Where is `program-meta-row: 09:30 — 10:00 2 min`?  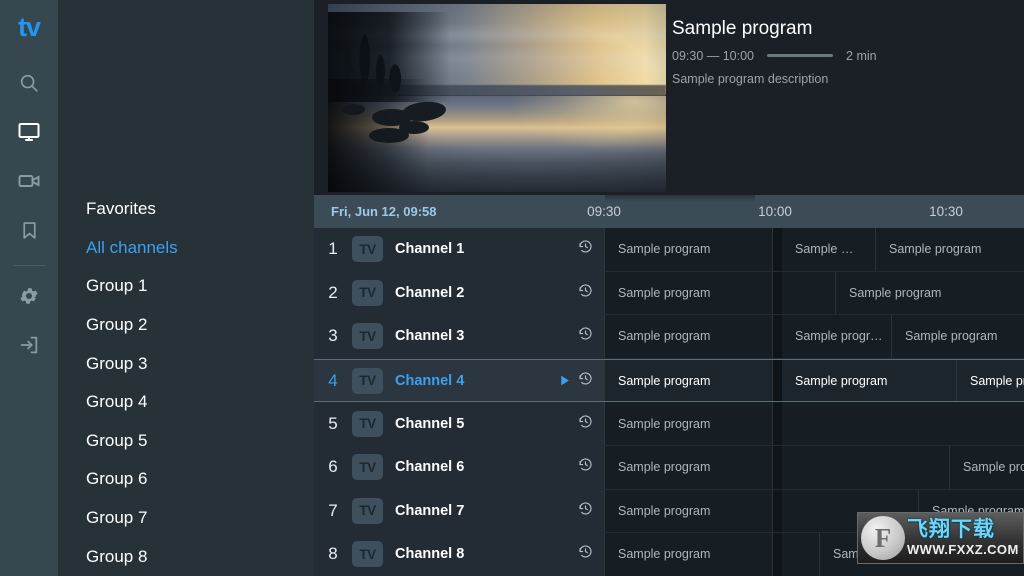
program-meta-row: 09:30 — 10:00 2 min is located at coordinates (842, 56).